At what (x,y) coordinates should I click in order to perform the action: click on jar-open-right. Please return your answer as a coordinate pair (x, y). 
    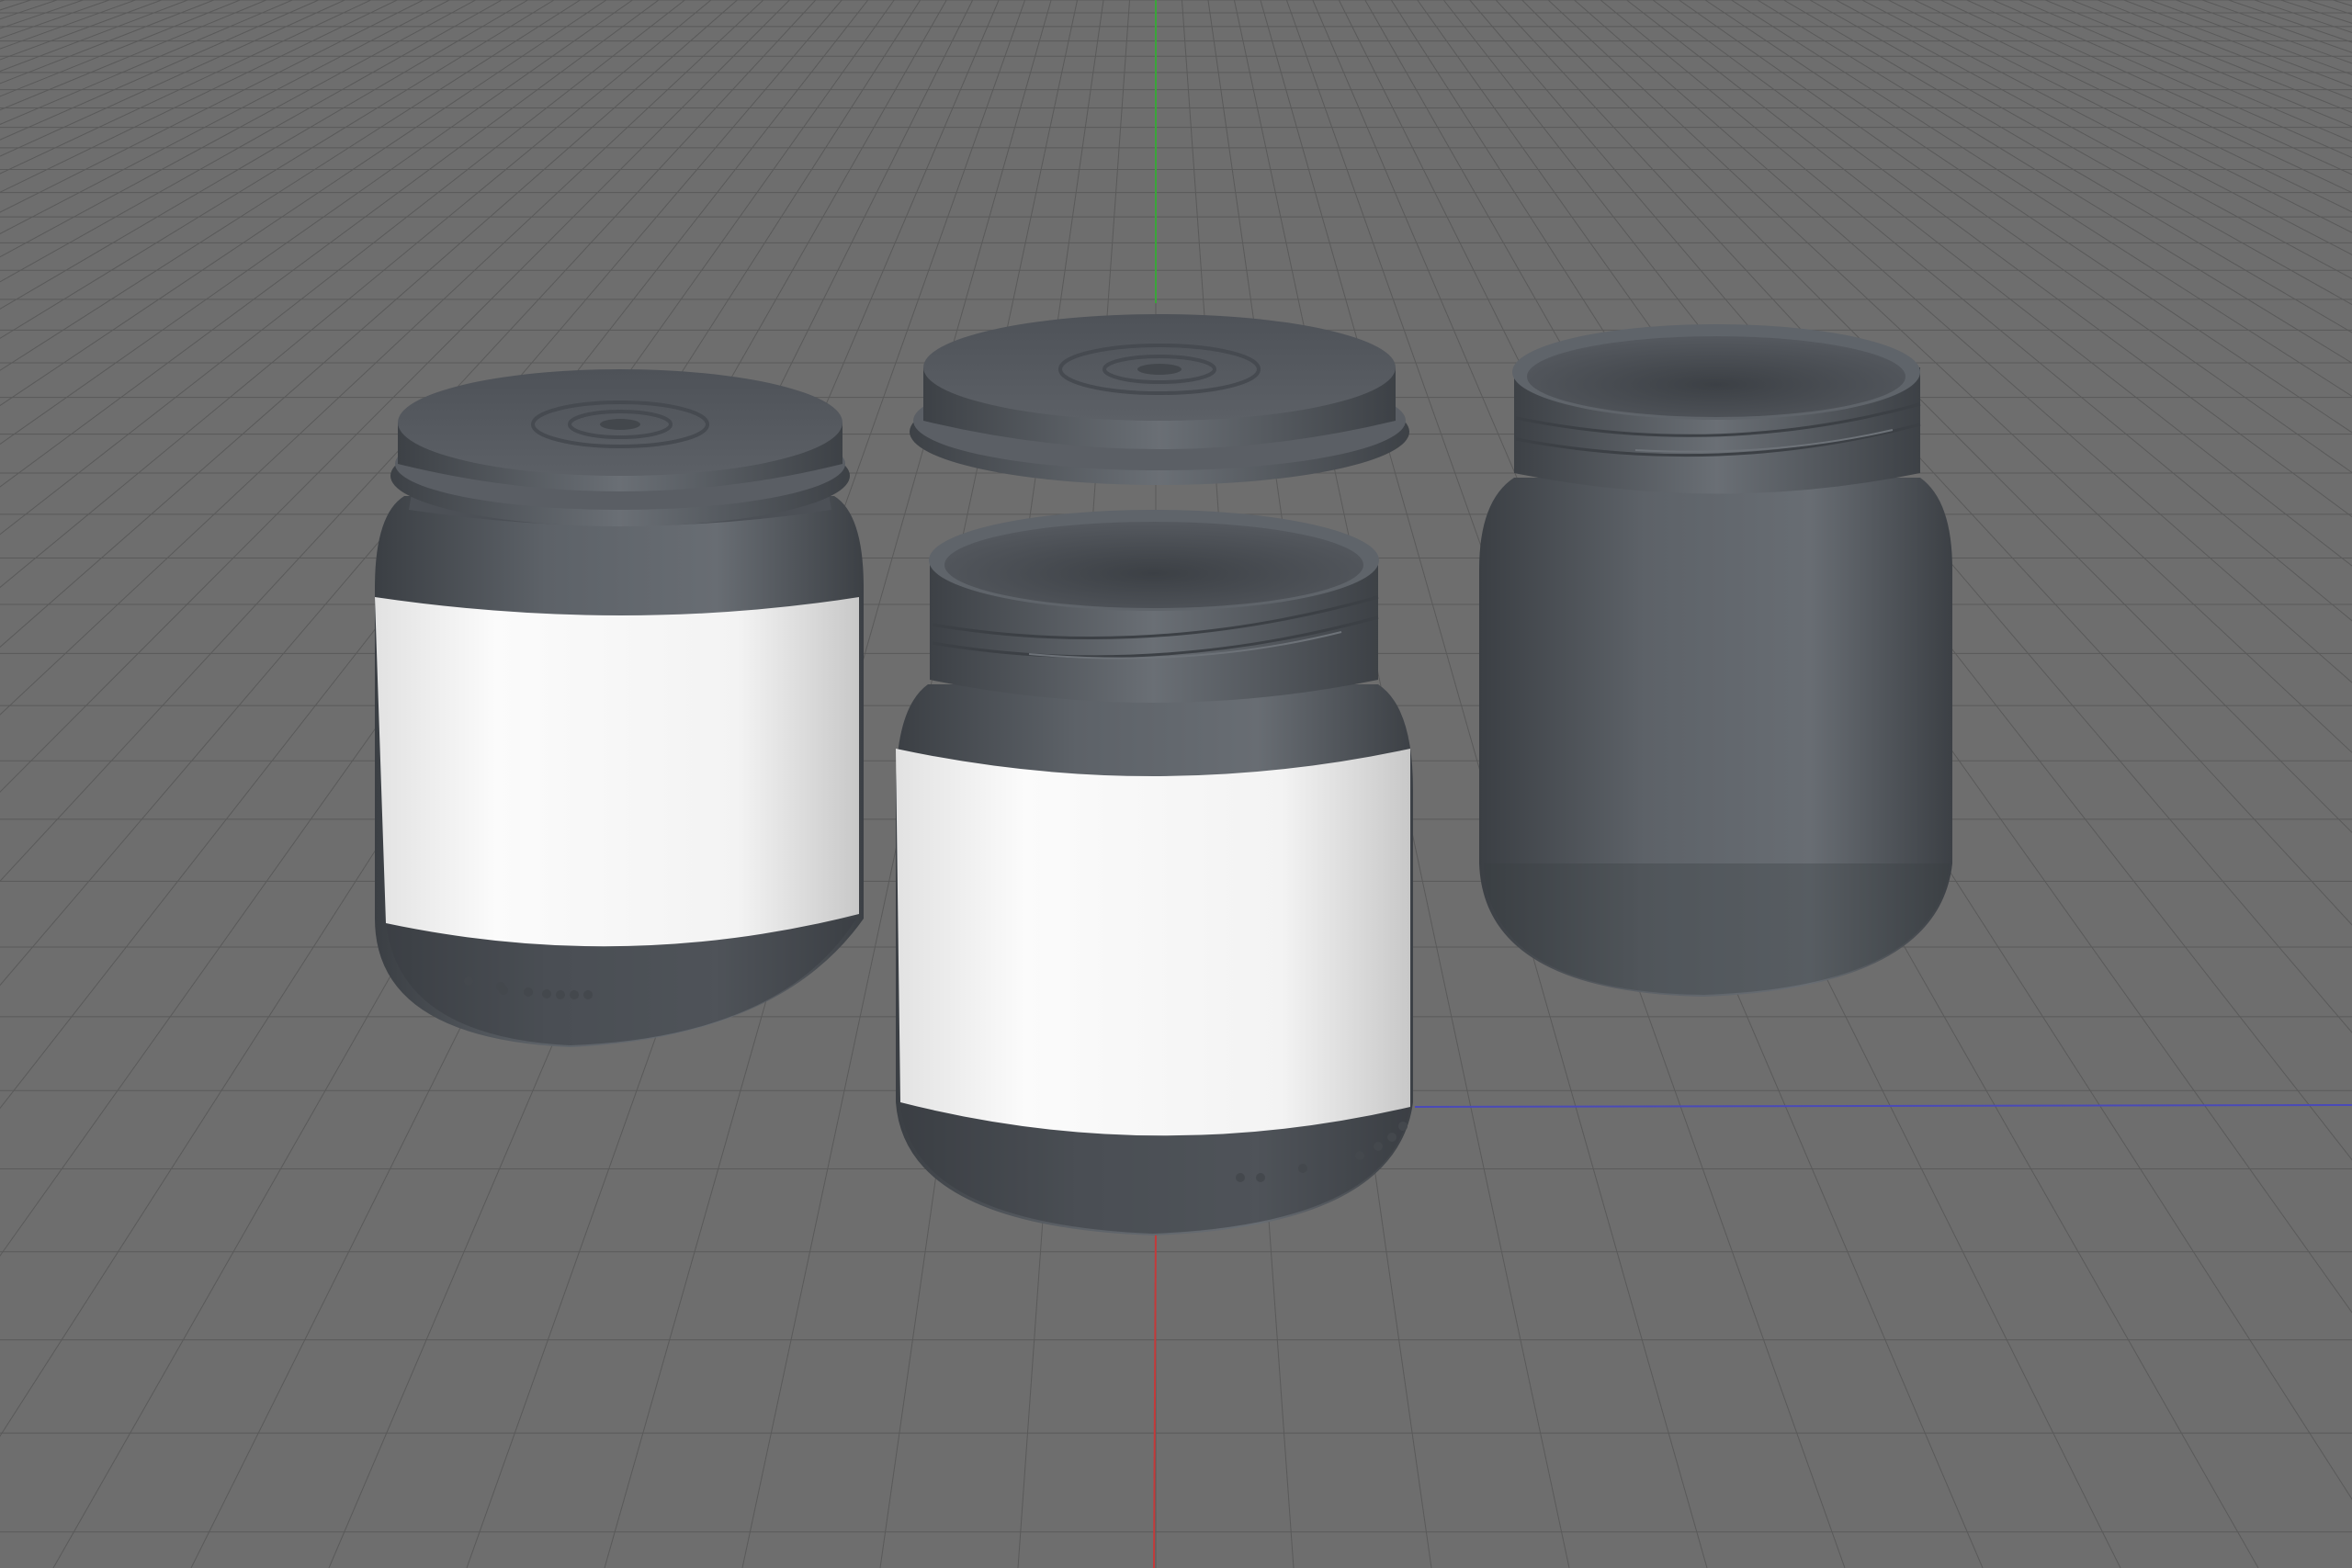
    Looking at the image, I should click on (1715, 661).